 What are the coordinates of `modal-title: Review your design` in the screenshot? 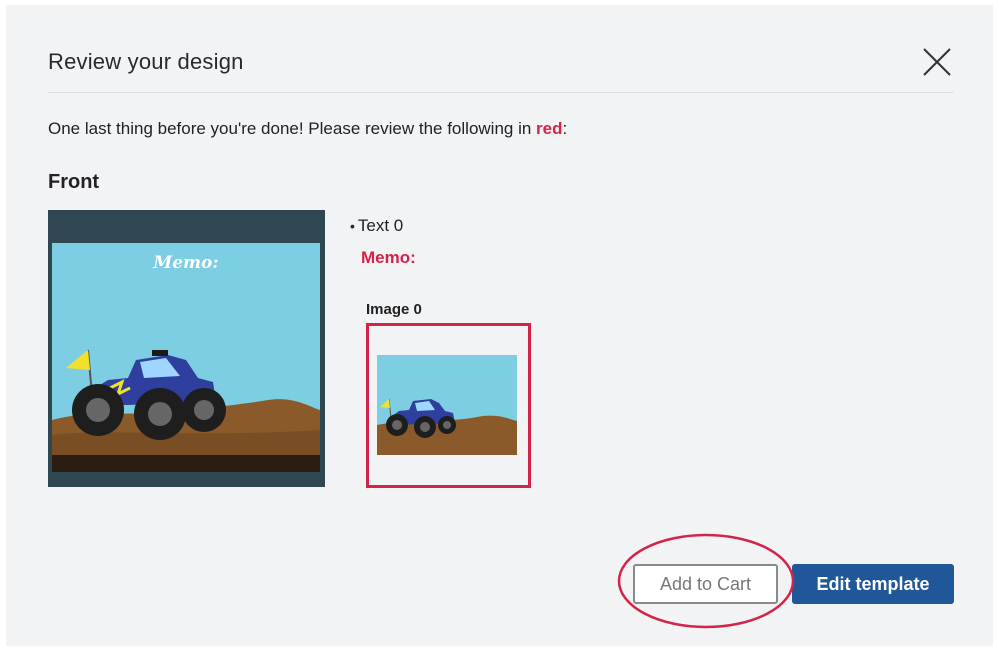 It's located at (146, 61).